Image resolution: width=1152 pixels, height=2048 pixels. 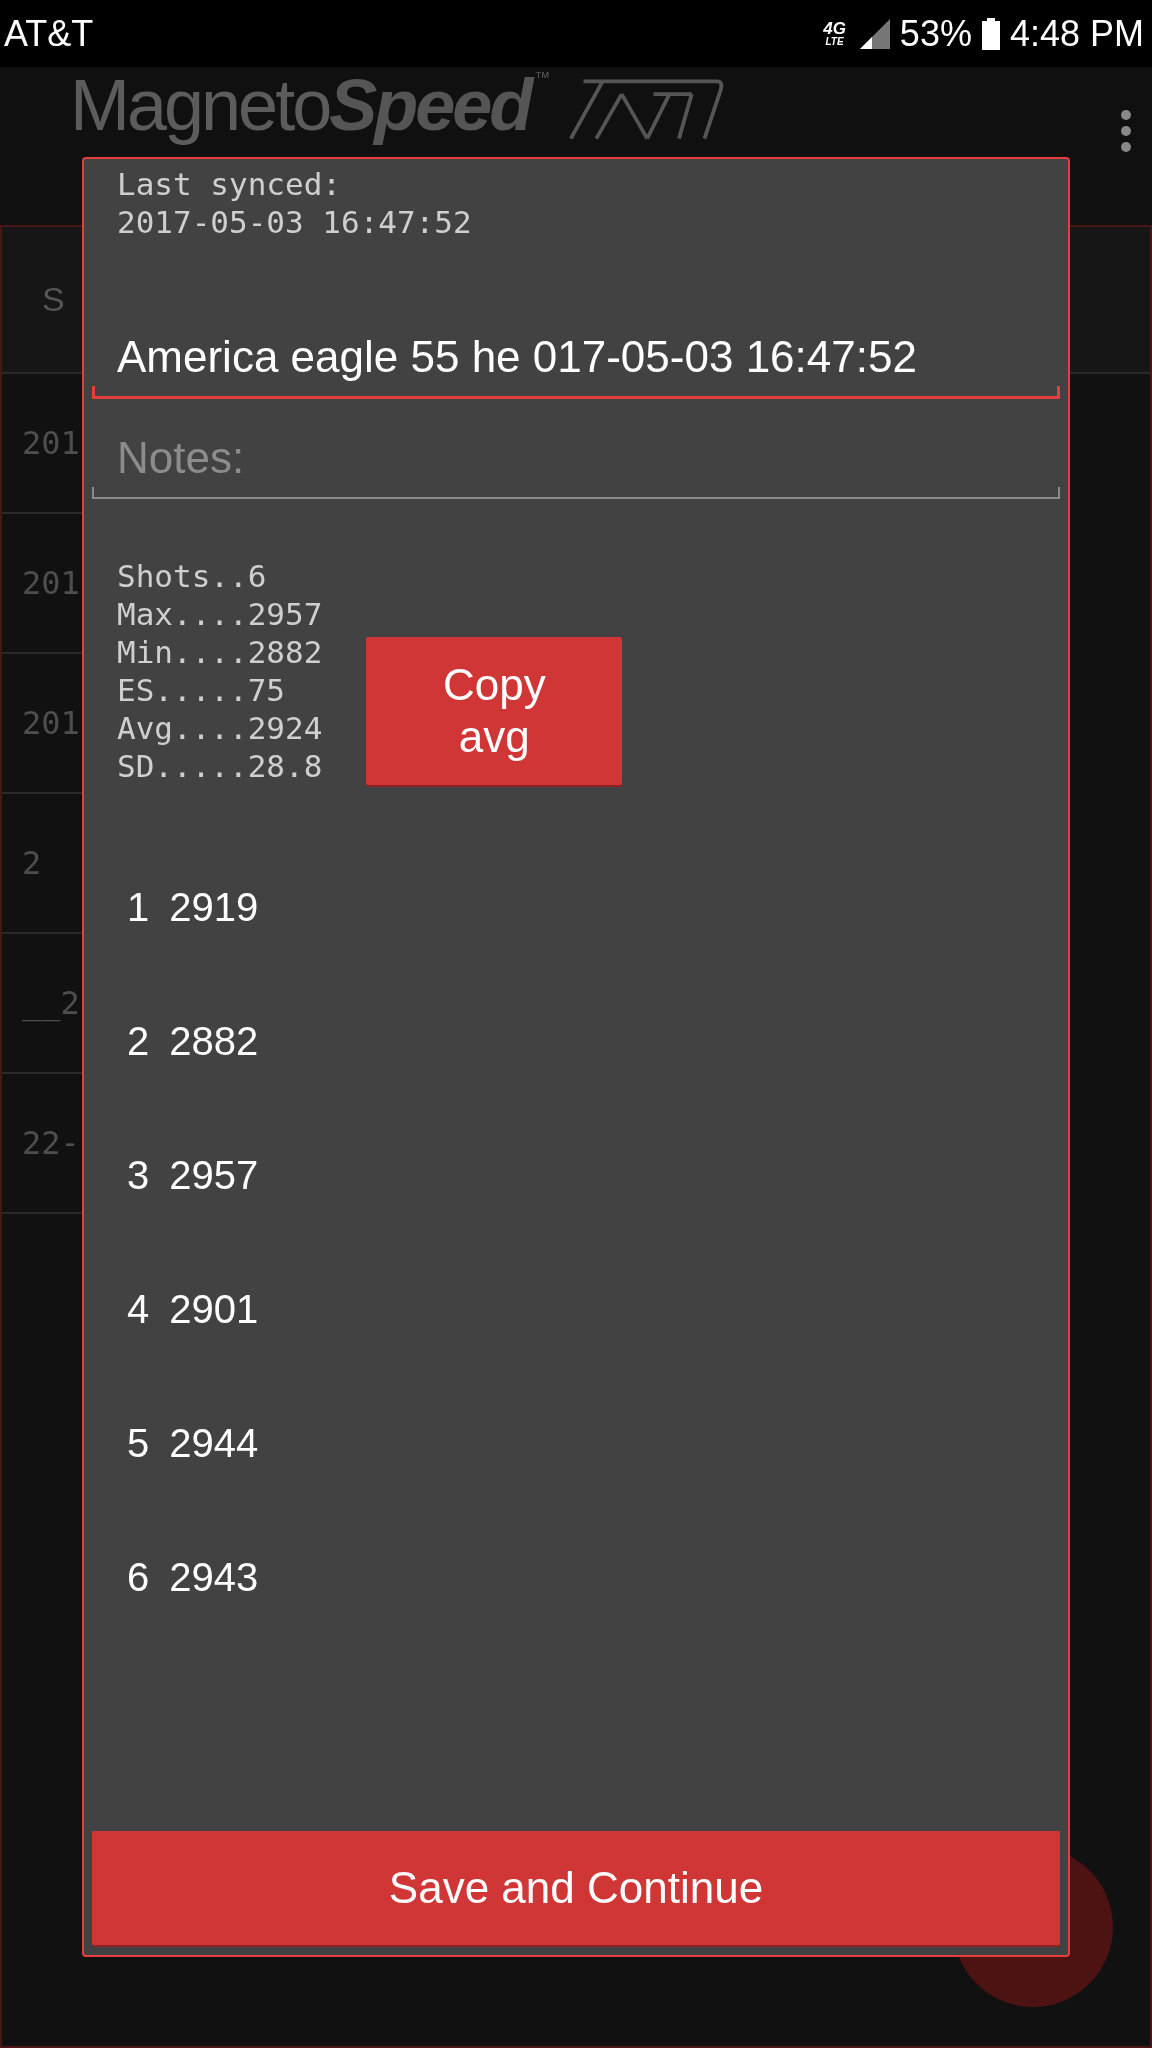 What do you see at coordinates (214, 907) in the screenshot?
I see `shot-velocity: 2919` at bounding box center [214, 907].